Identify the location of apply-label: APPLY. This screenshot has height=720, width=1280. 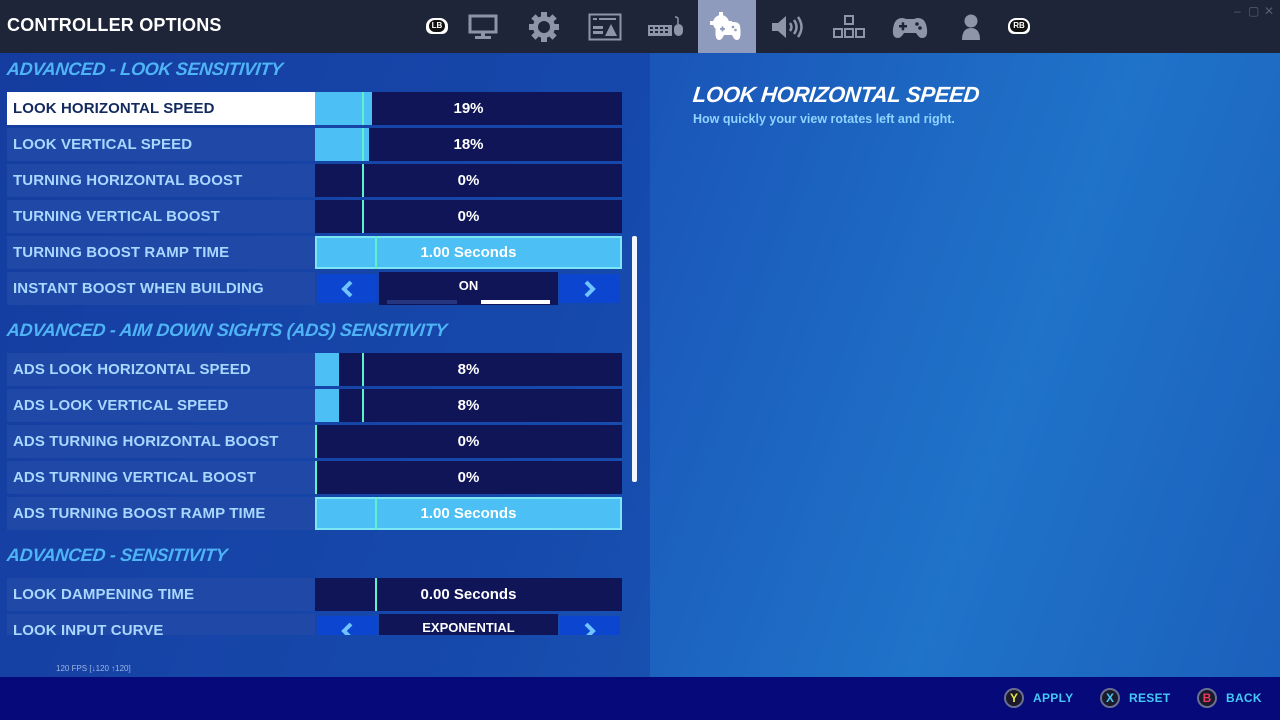
(1053, 698).